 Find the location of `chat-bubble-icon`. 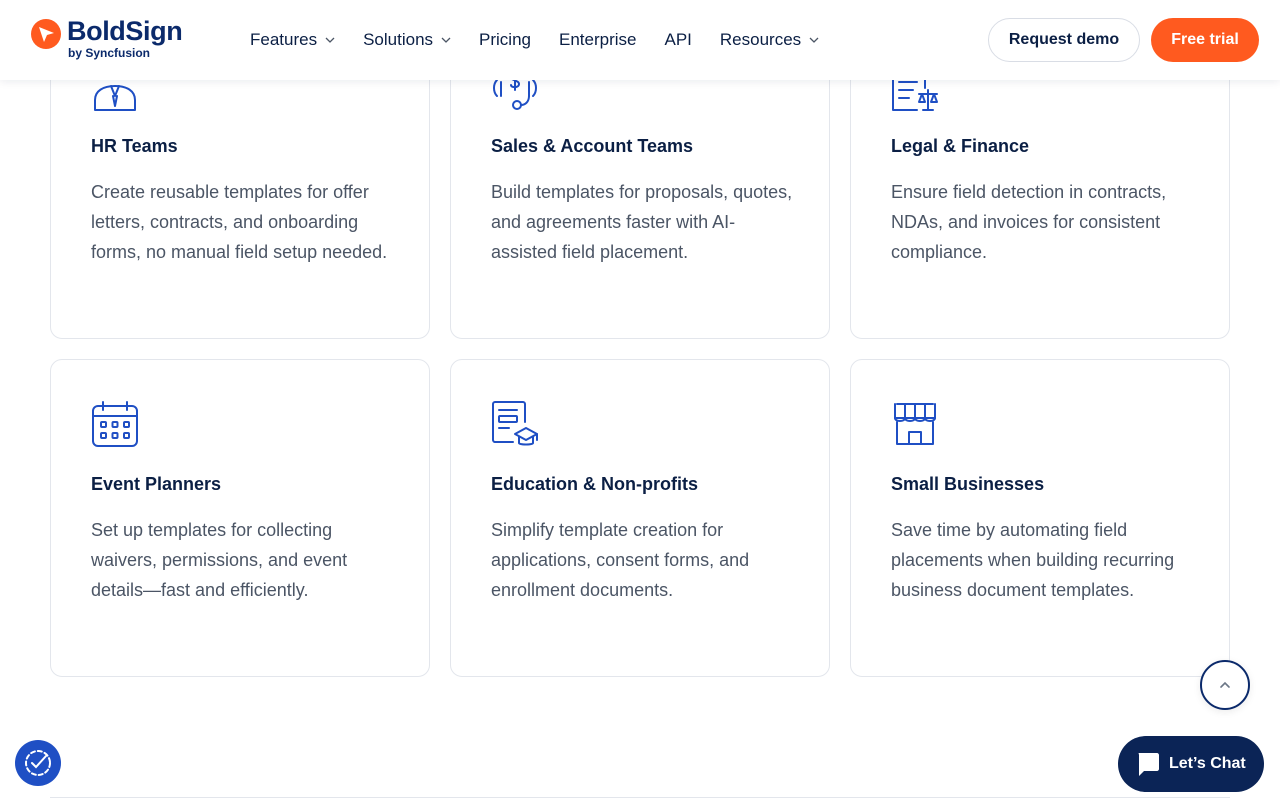

chat-bubble-icon is located at coordinates (1148, 764).